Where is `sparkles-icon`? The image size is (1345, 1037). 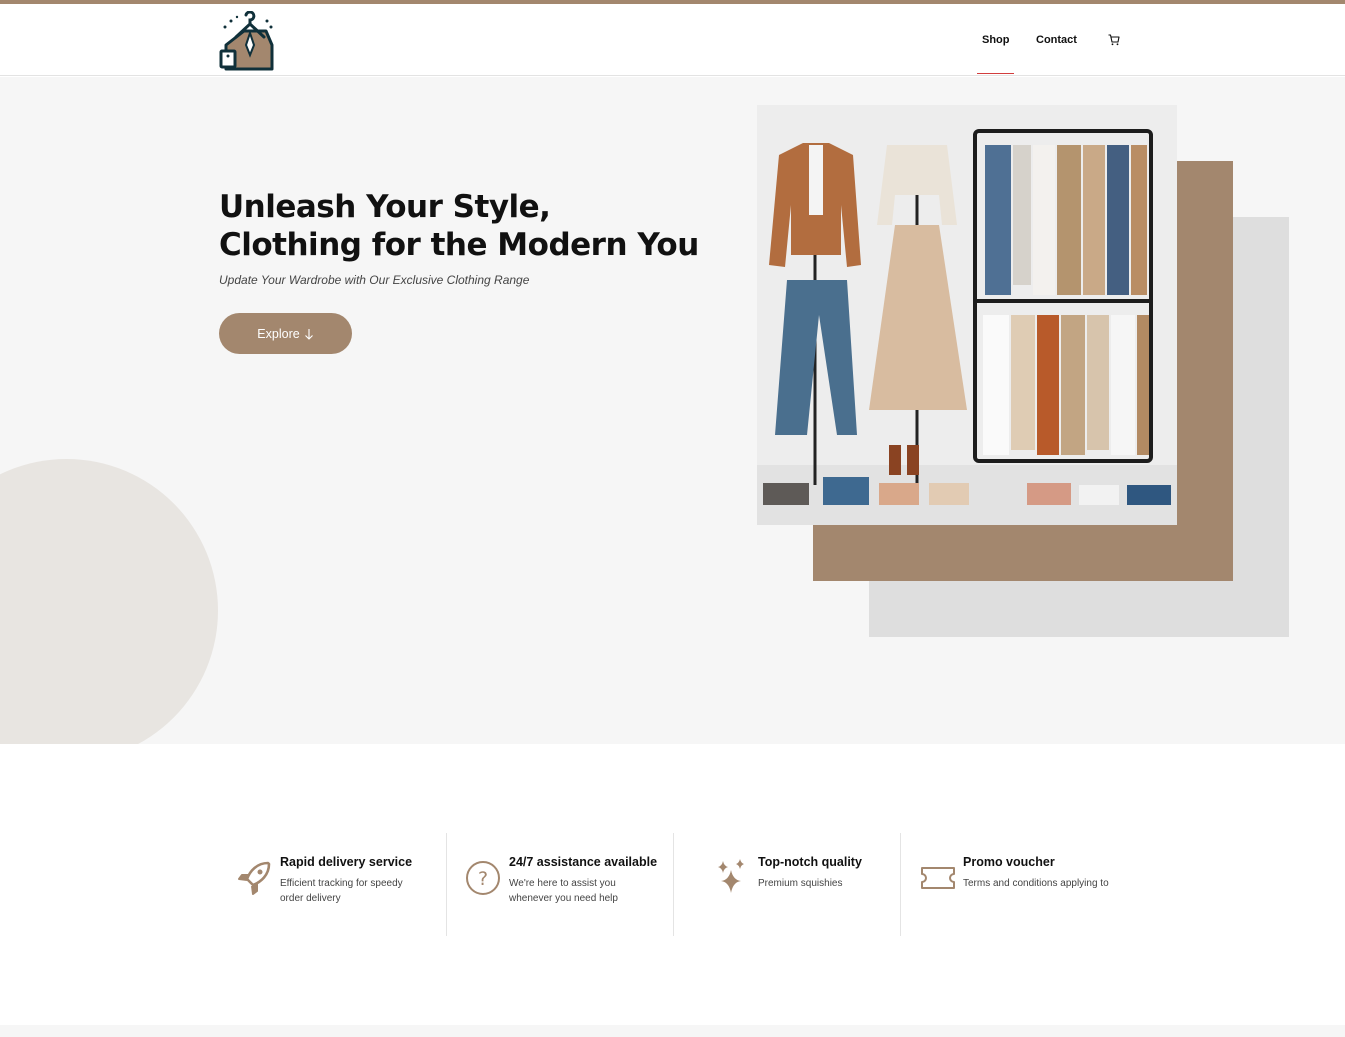
sparkles-icon is located at coordinates (736, 877).